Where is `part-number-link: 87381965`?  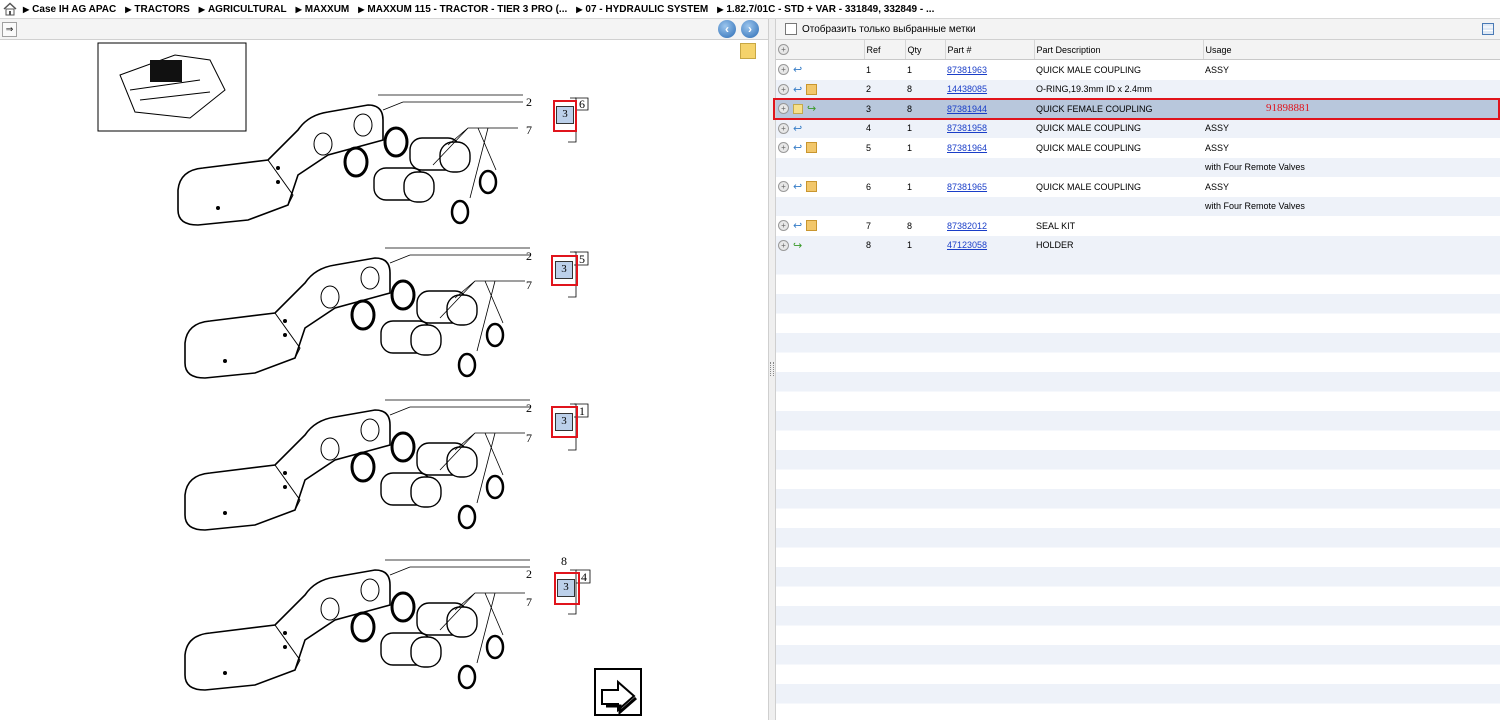 part-number-link: 87381965 is located at coordinates (967, 187).